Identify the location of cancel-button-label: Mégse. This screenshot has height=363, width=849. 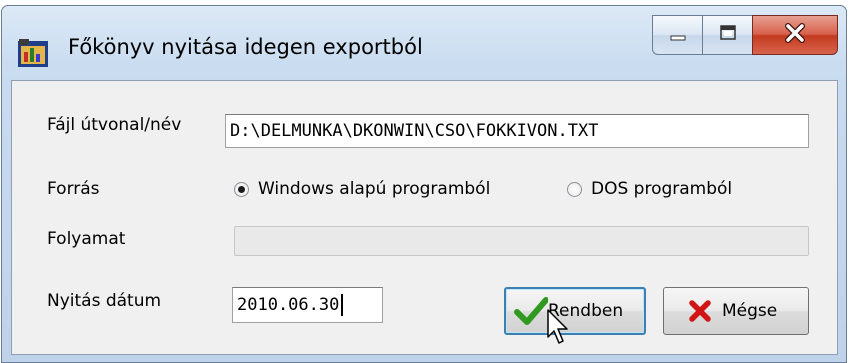
(750, 311).